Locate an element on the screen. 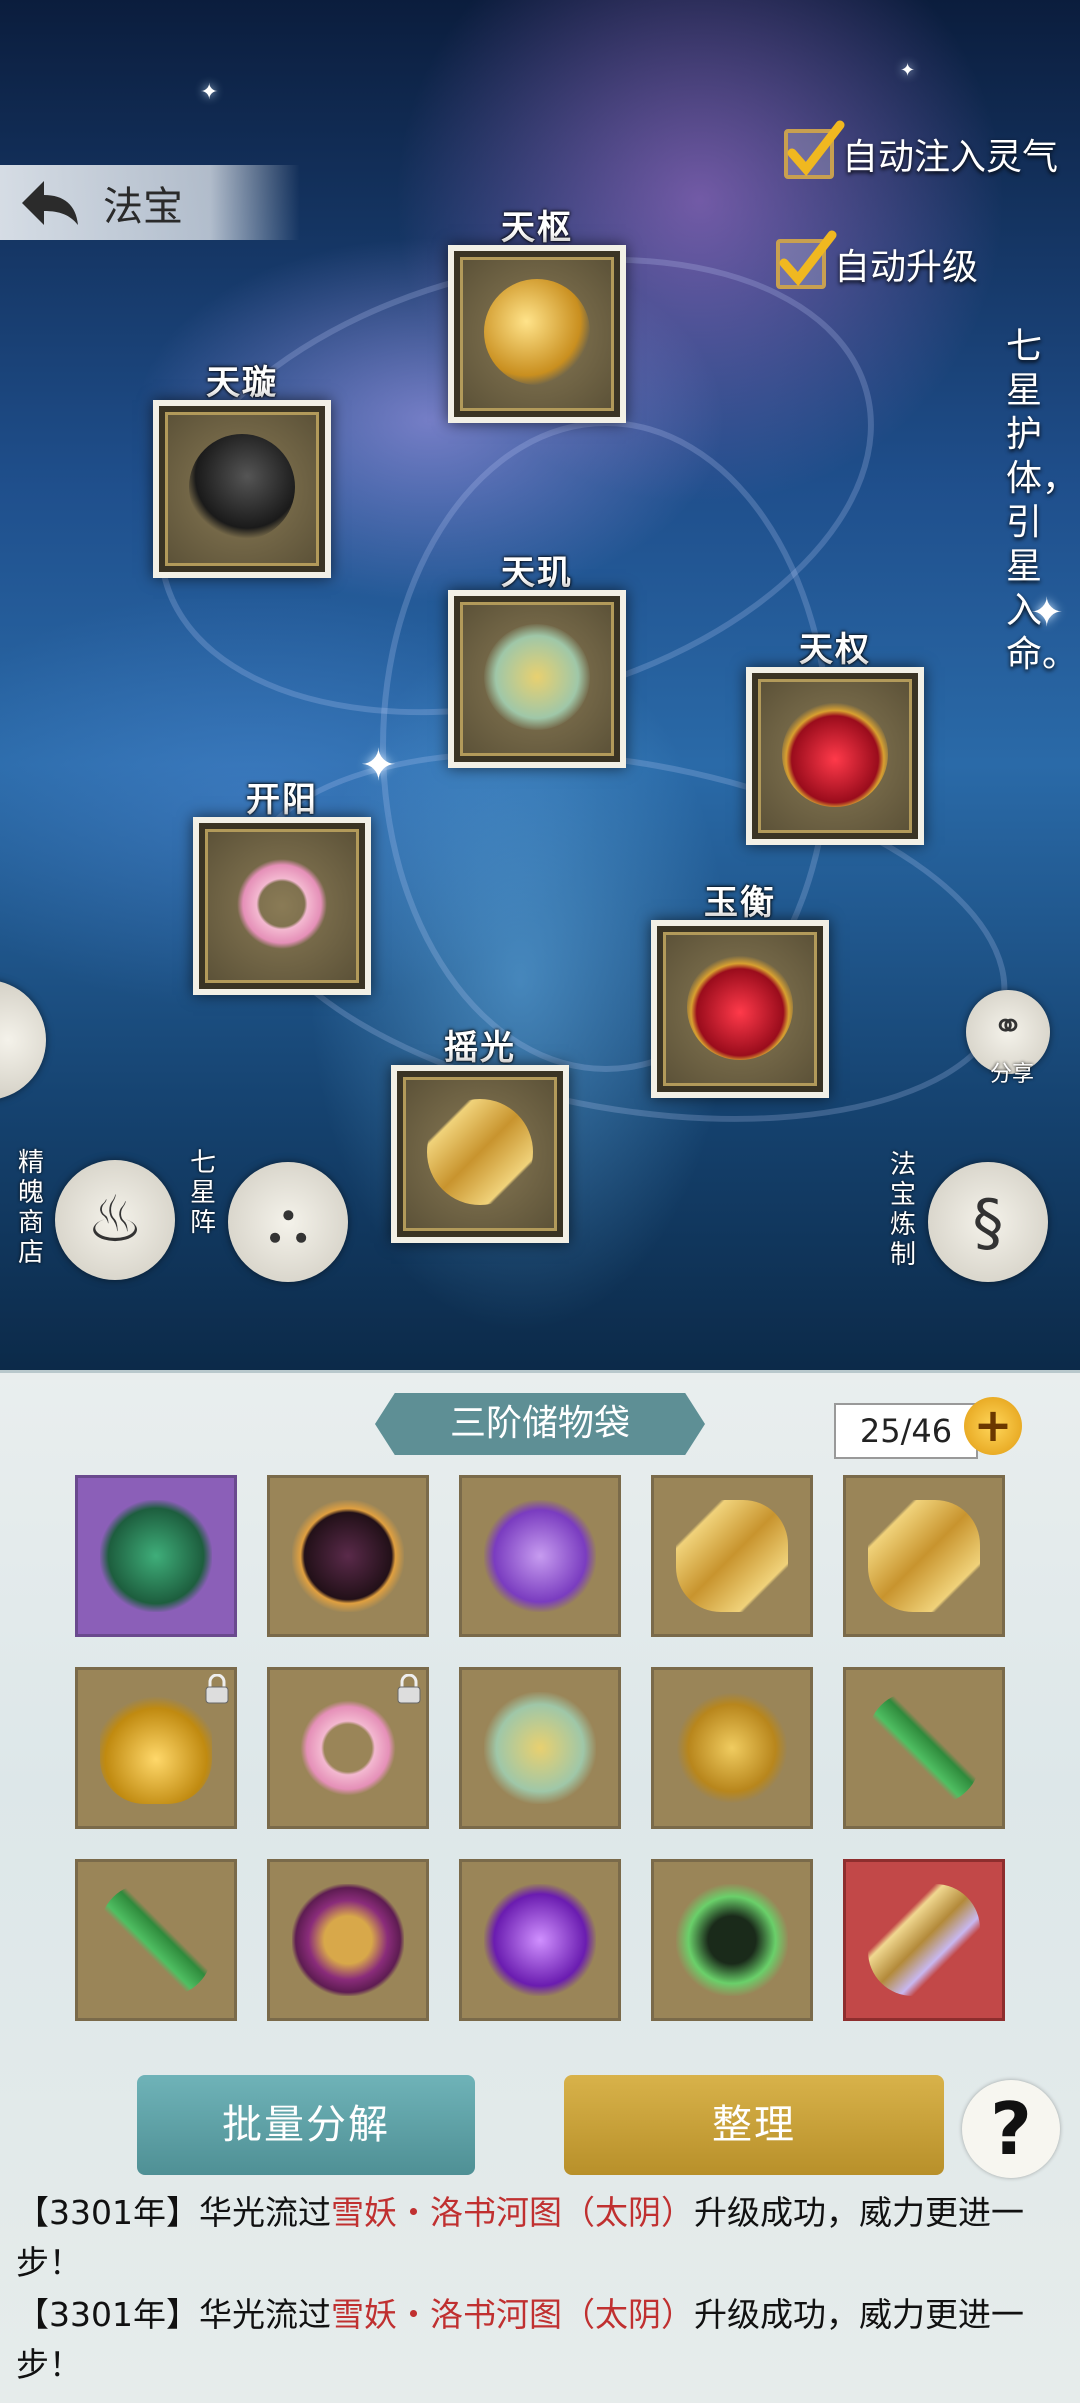 Image resolution: width=1080 pixels, height=2403 pixels. flame-emblem-icon: ♨ is located at coordinates (115, 1220).